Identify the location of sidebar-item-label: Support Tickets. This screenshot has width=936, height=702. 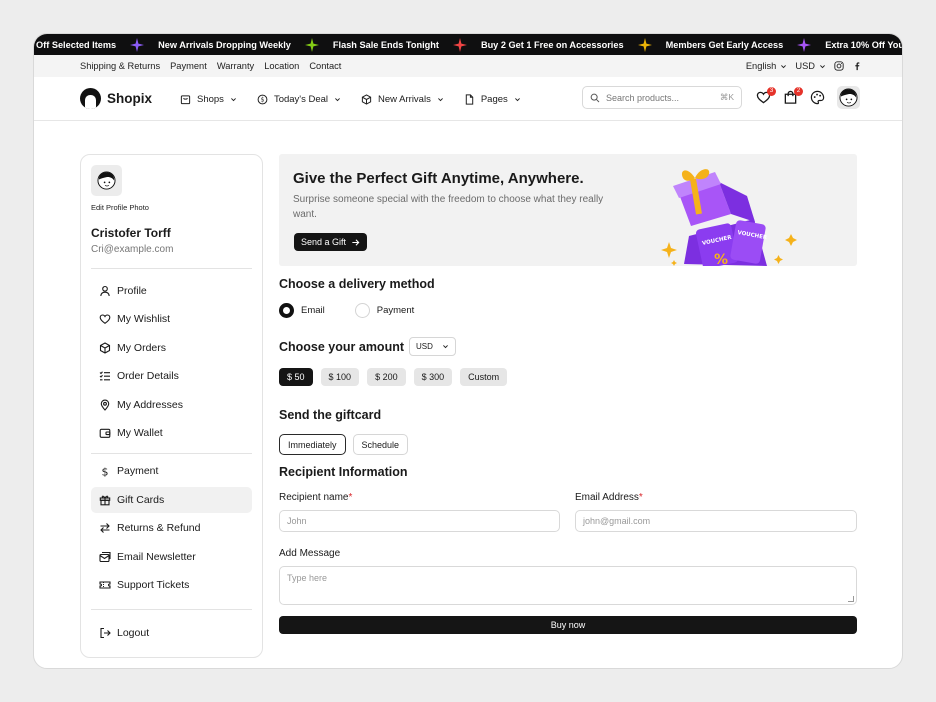
(153, 585).